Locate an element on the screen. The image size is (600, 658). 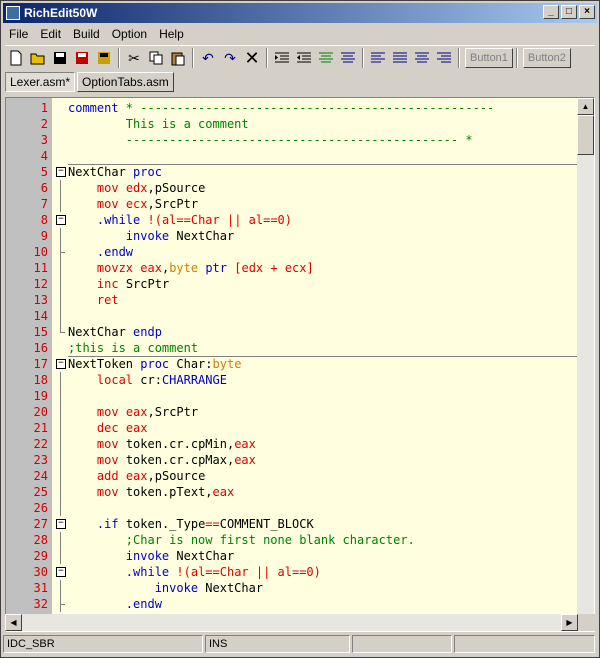
code-line: 11 movzx eax,byte ptr [edx + ecx] is located at coordinates (292, 268).